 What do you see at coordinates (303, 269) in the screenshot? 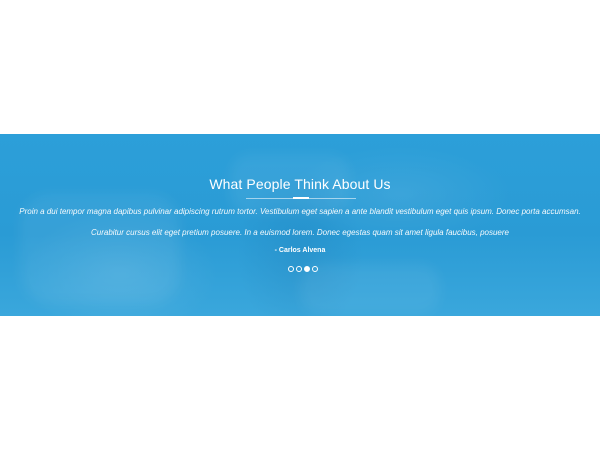
I see `carousel-pagination` at bounding box center [303, 269].